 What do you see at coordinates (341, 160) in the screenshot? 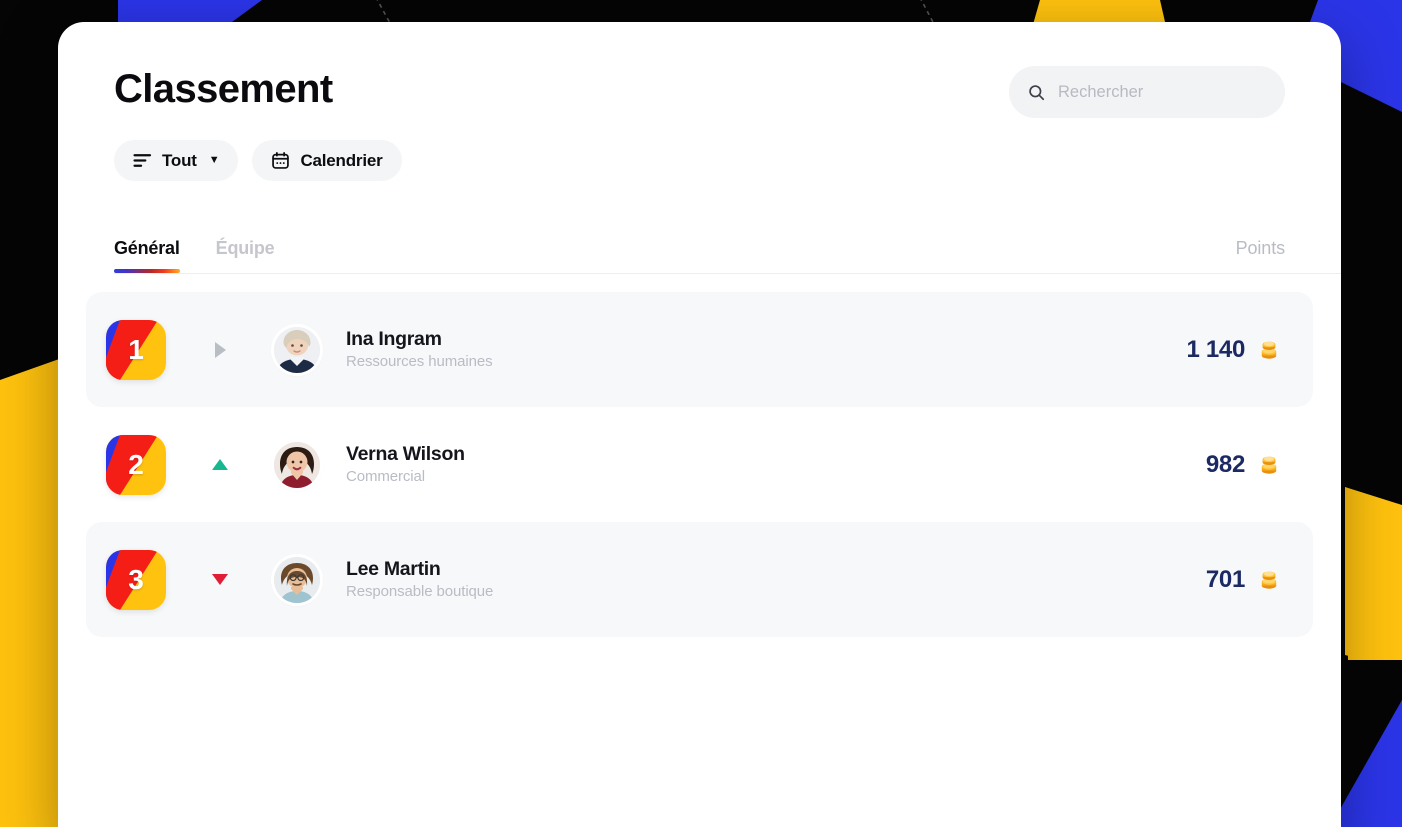
I see `filter-chip-label: Calendrier` at bounding box center [341, 160].